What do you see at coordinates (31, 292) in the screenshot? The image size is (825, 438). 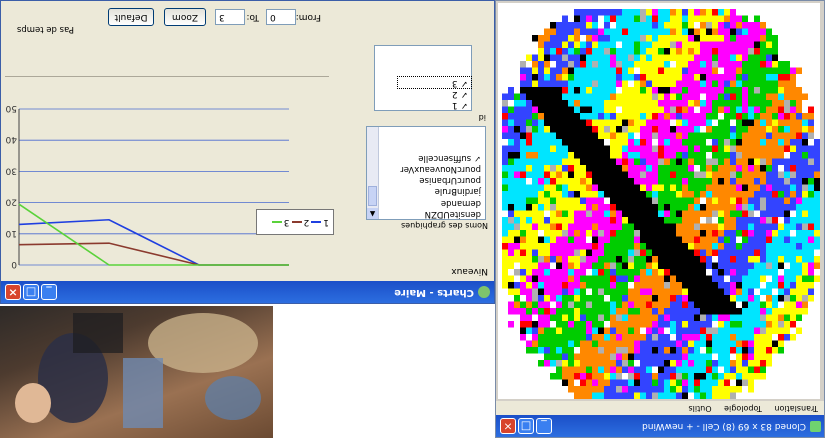 I see `charts-maximize-button: □` at bounding box center [31, 292].